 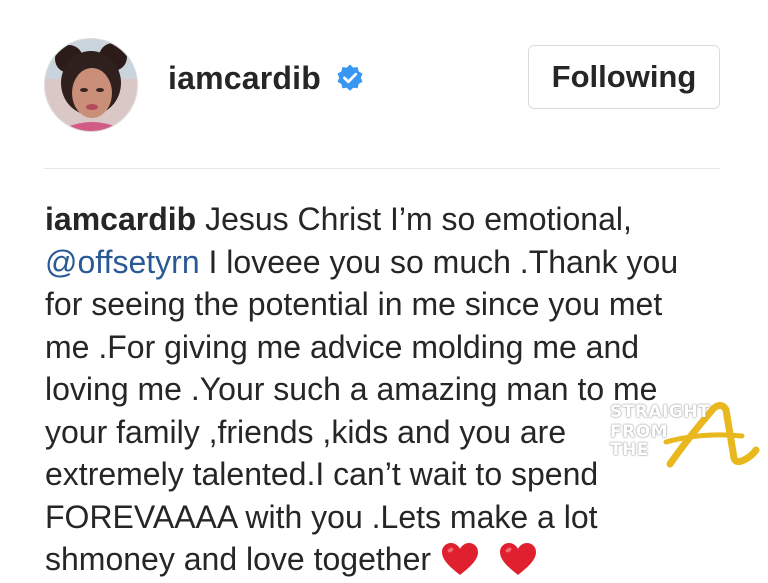 What do you see at coordinates (639, 432) in the screenshot?
I see `watermark-line: FROM` at bounding box center [639, 432].